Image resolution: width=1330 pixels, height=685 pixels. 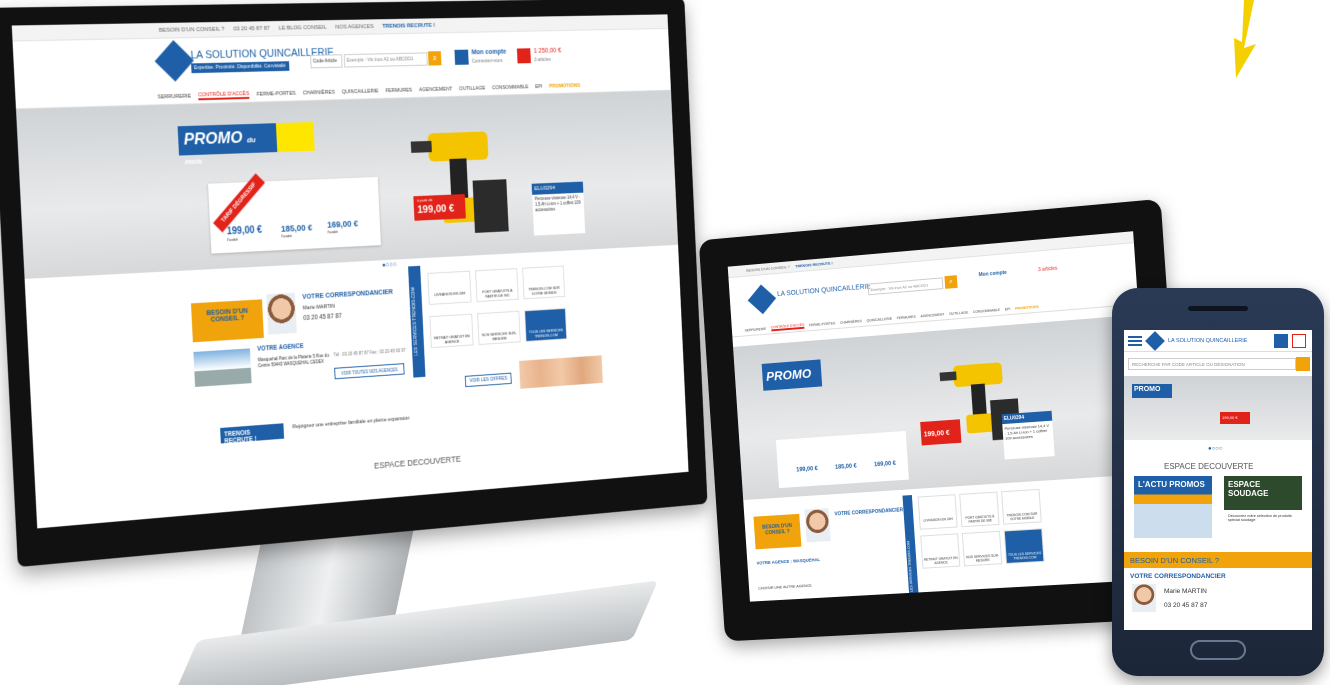 What do you see at coordinates (386, 59) in the screenshot?
I see `search-input: Exemple : Vis inox A2 ou ABCDD1` at bounding box center [386, 59].